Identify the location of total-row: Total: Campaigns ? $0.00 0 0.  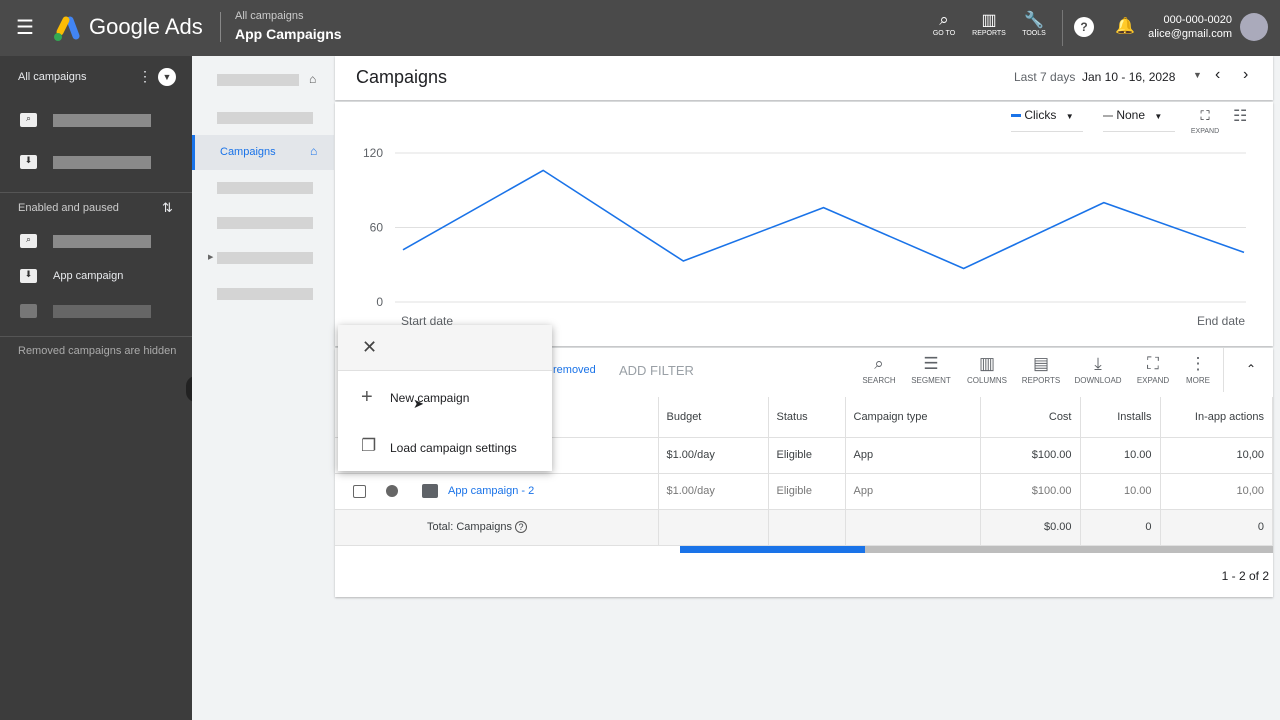
(804, 527).